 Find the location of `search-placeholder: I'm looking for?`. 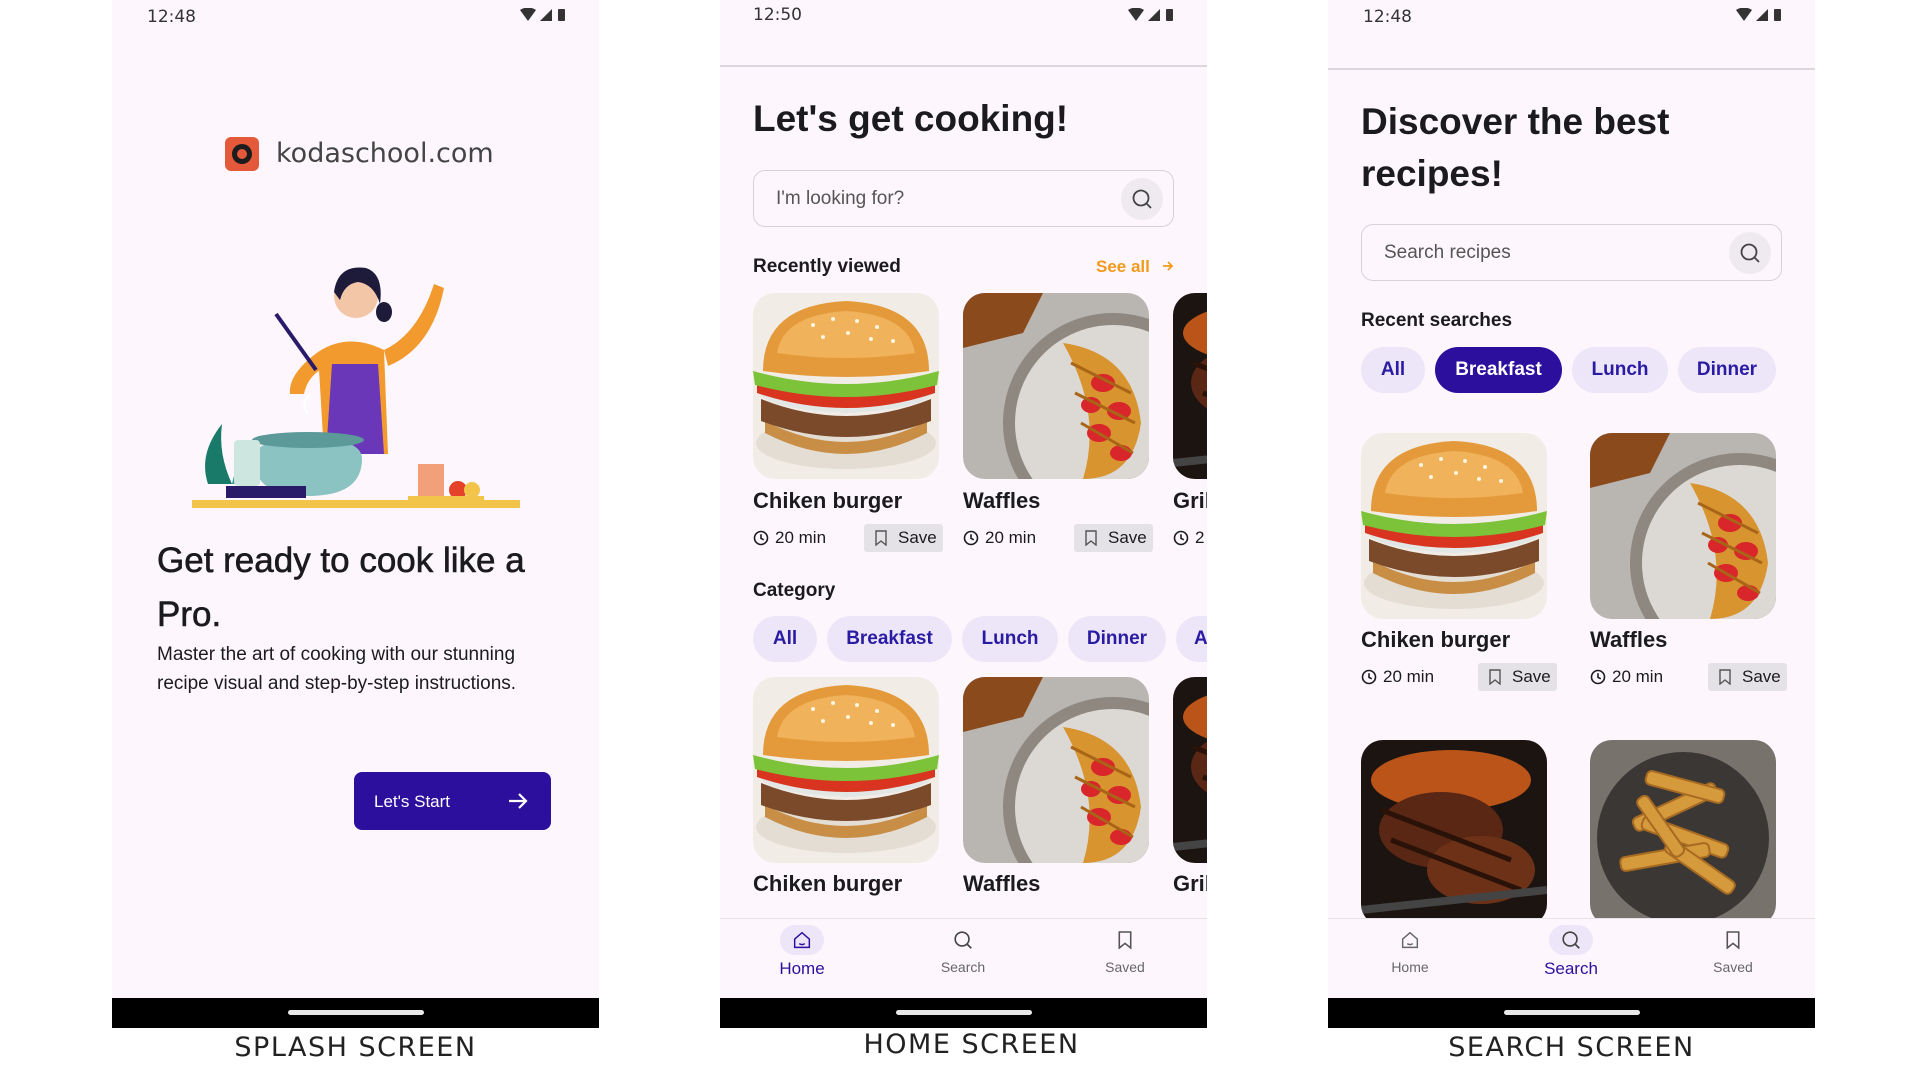

search-placeholder: I'm looking for? is located at coordinates (840, 198).